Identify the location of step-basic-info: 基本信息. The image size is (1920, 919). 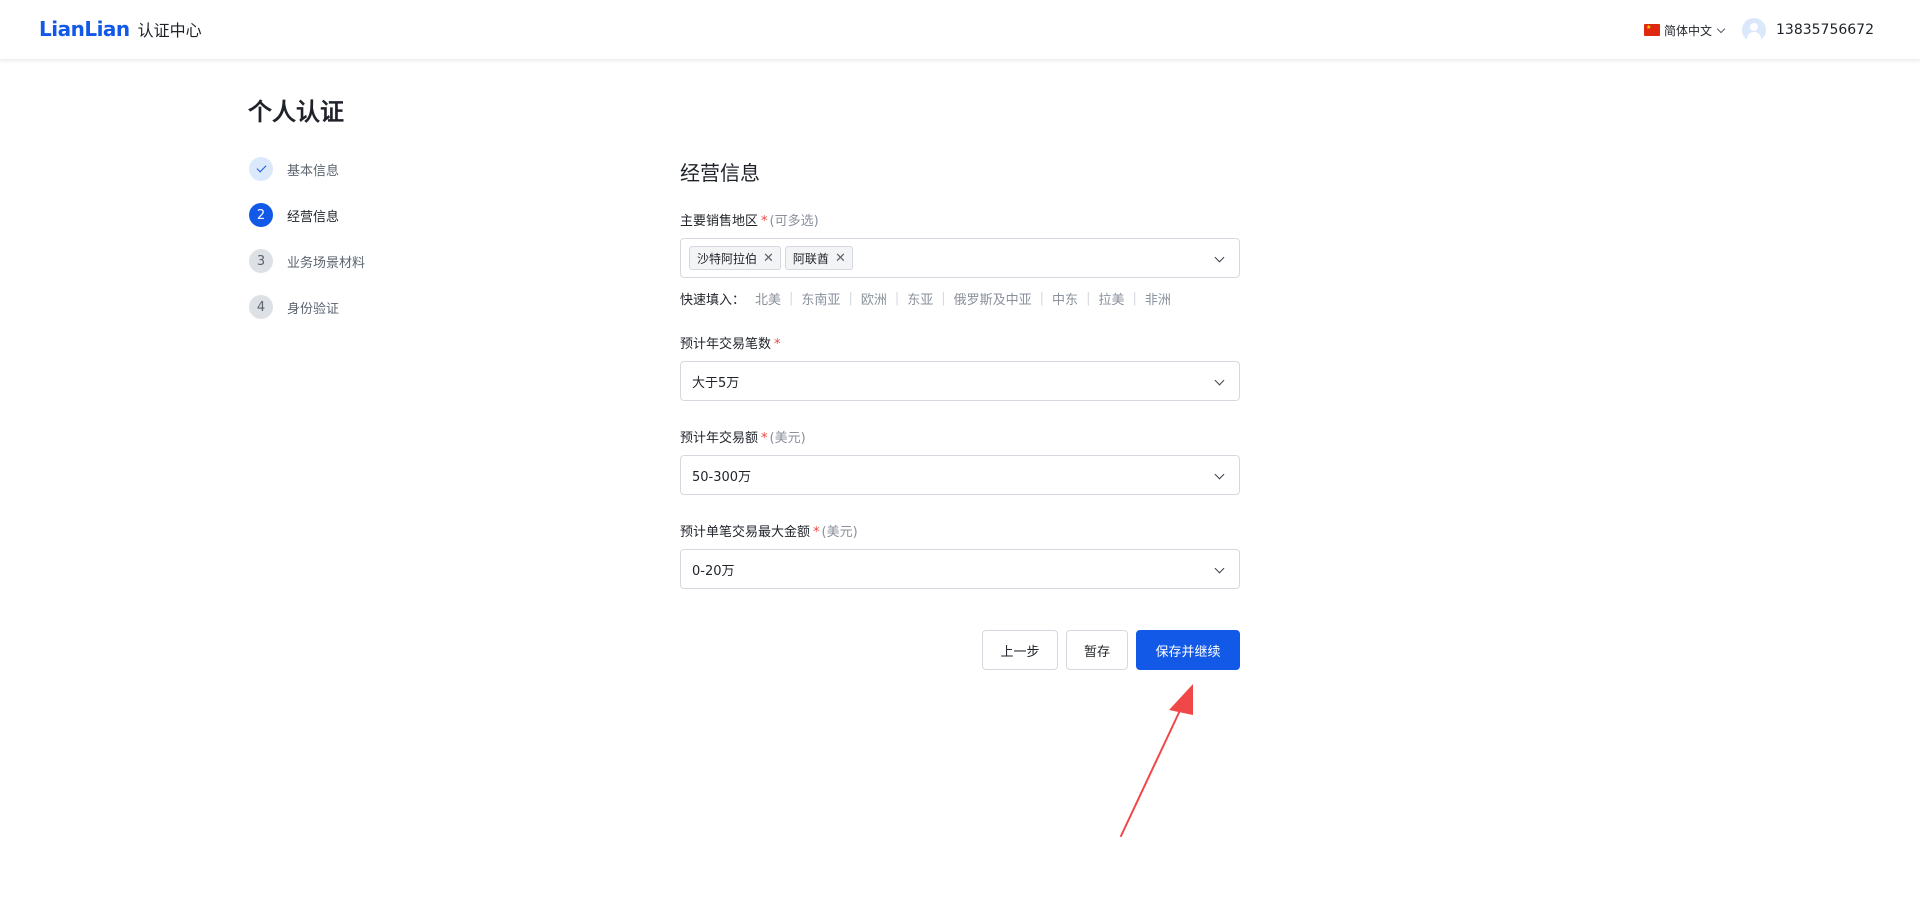
(307, 169).